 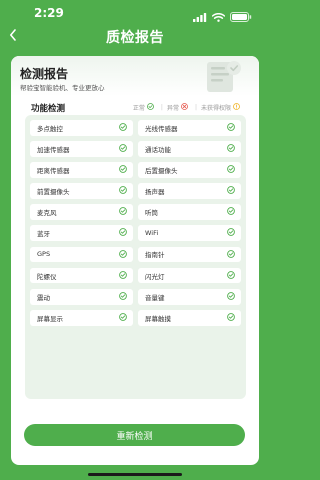 I want to click on check-item: 音量键, so click(x=189, y=296).